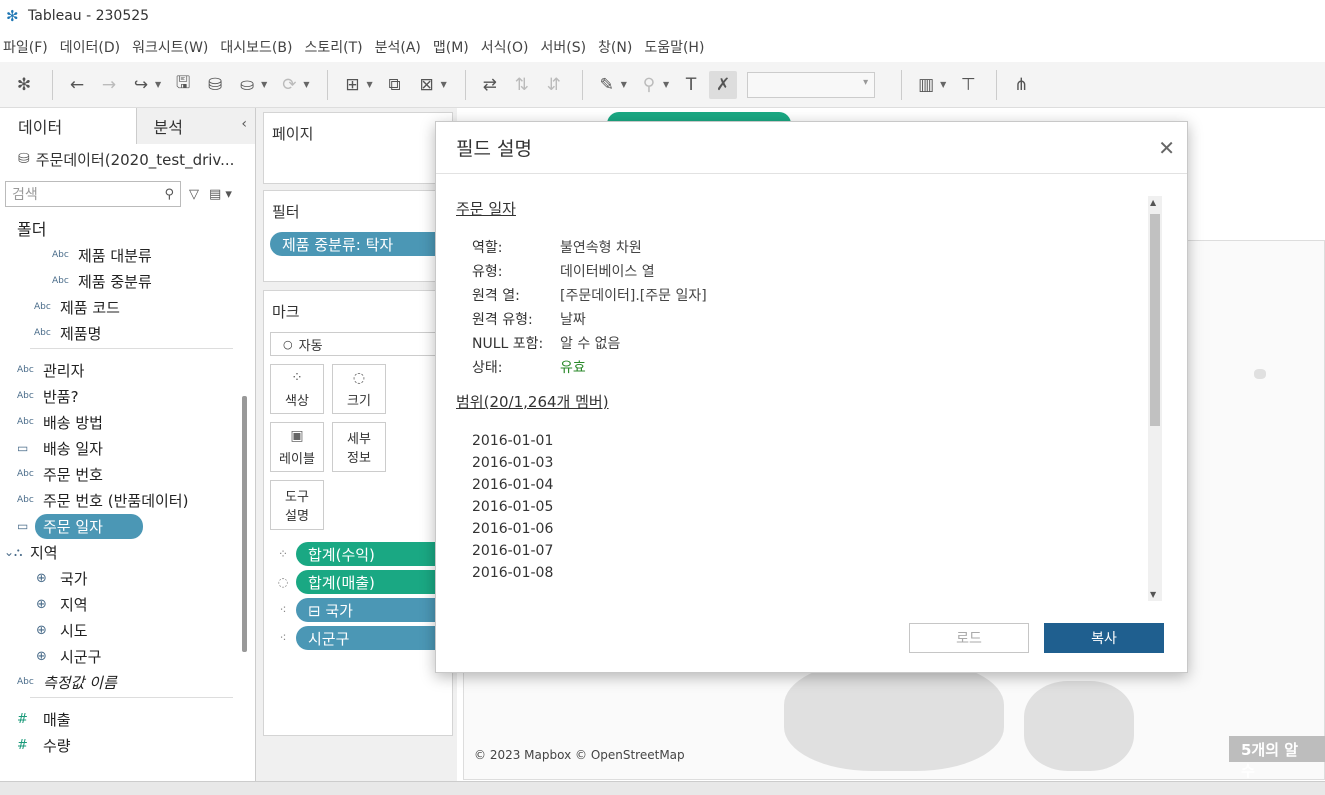 This screenshot has width=1325, height=795. Describe the element at coordinates (968, 85) in the screenshot. I see `presentation-mode-icon: ⊤` at that location.